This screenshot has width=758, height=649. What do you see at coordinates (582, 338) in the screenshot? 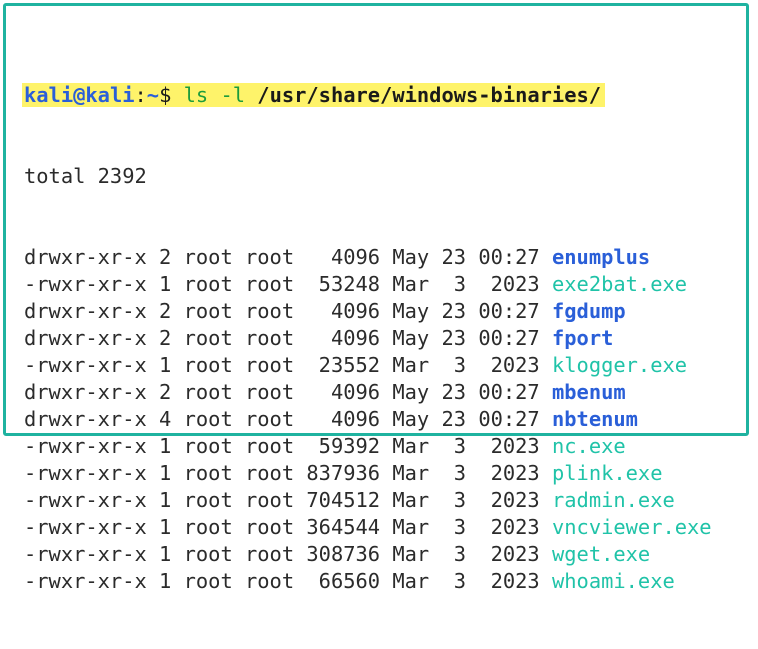
I see `directory-name: fport` at bounding box center [582, 338].